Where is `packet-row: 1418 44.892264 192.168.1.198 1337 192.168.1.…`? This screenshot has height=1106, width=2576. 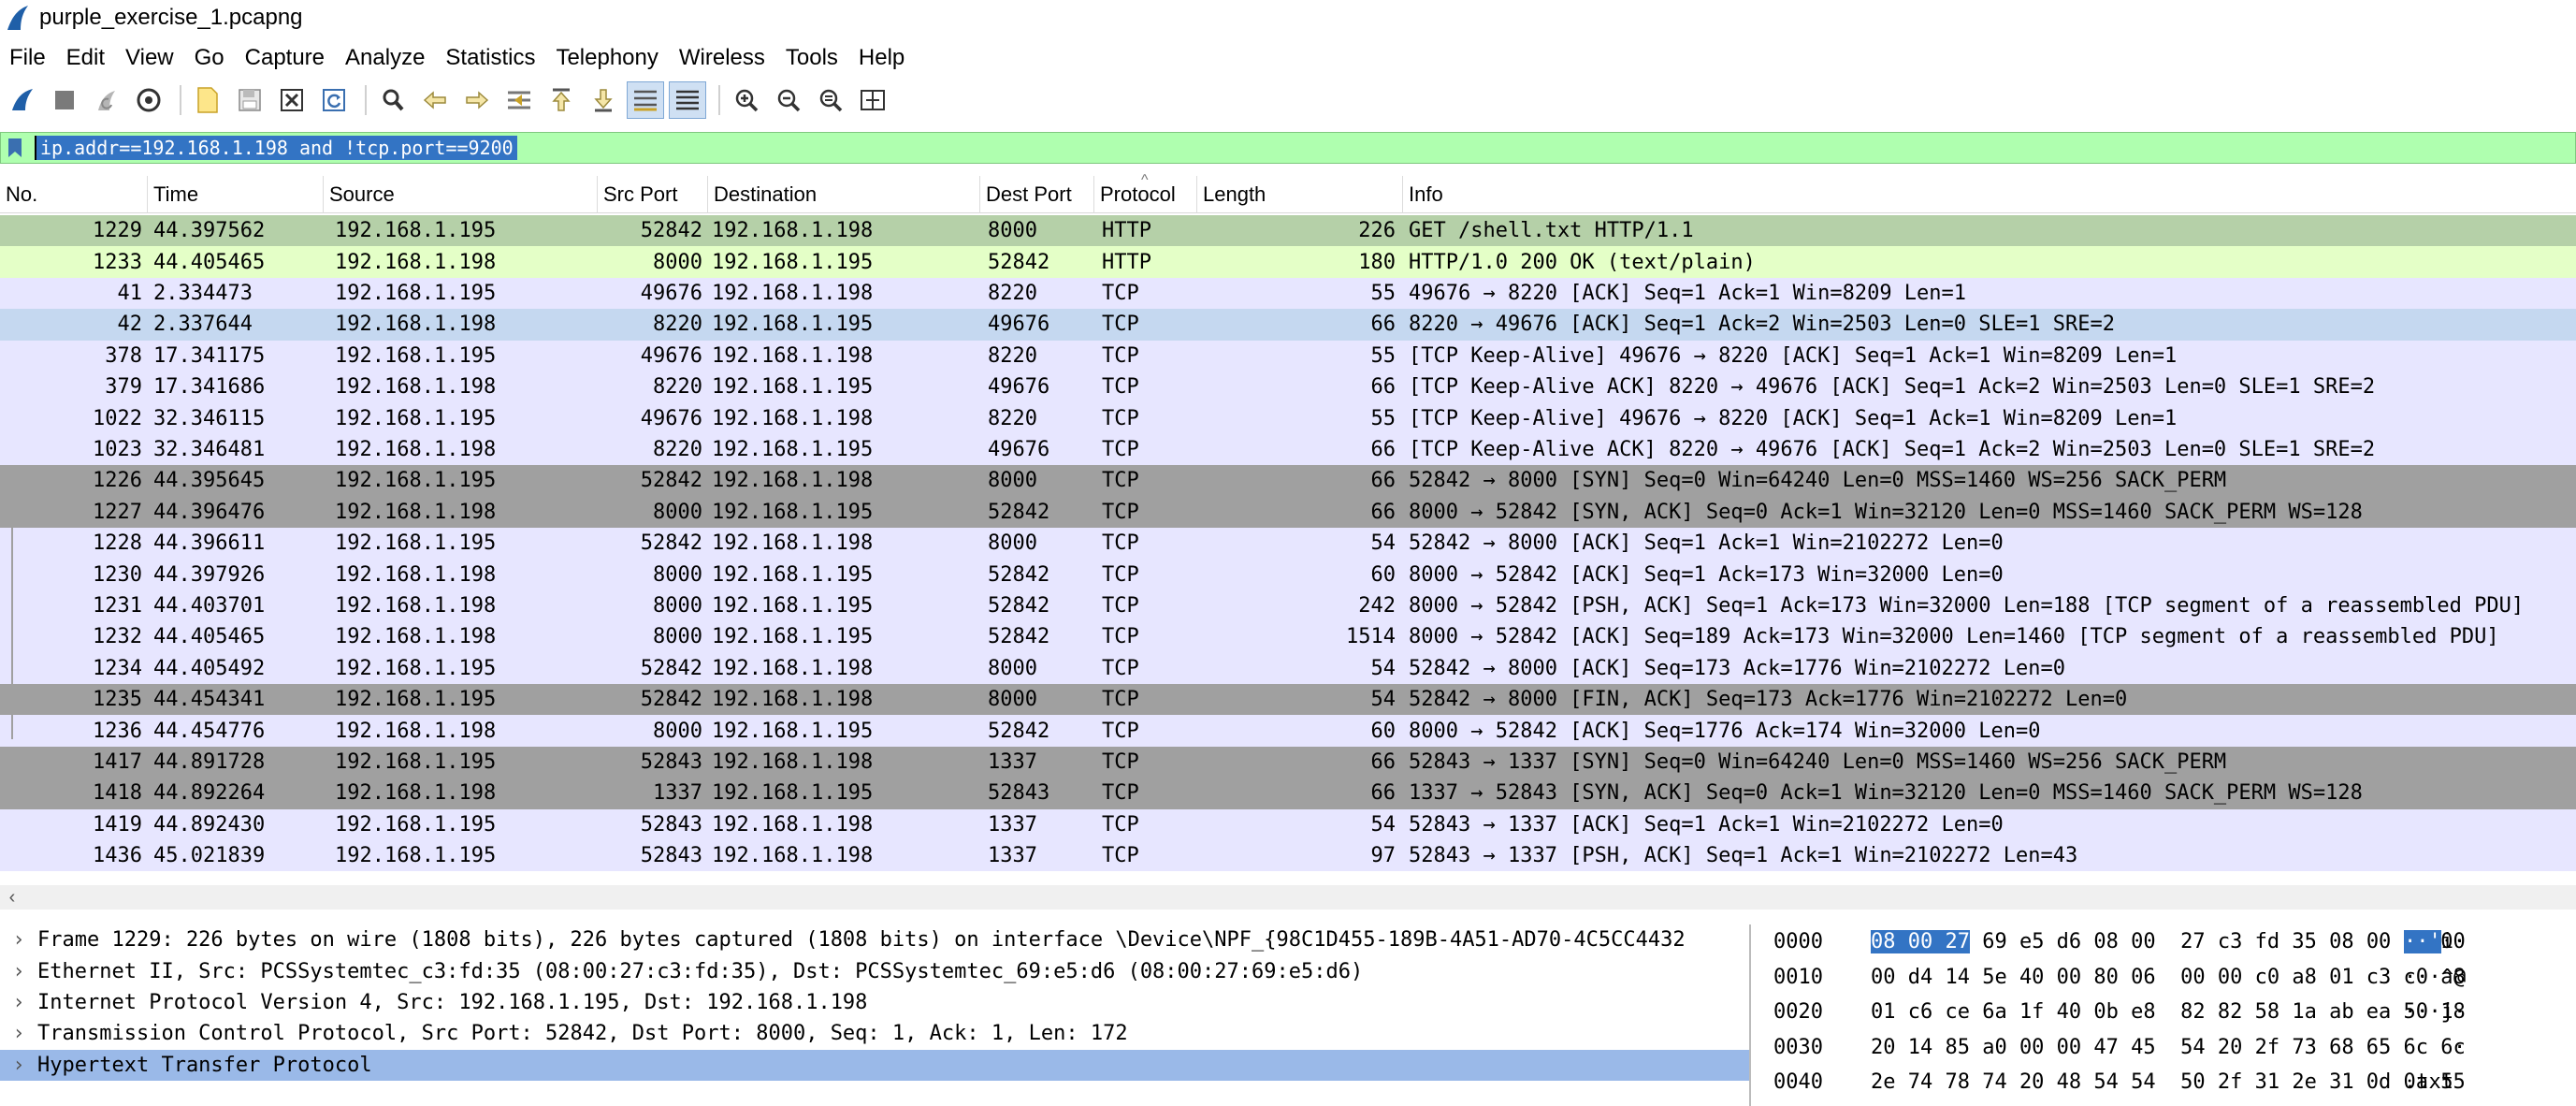
packet-row: 1418 44.892264 192.168.1.198 1337 192.168.1.… is located at coordinates (1288, 793).